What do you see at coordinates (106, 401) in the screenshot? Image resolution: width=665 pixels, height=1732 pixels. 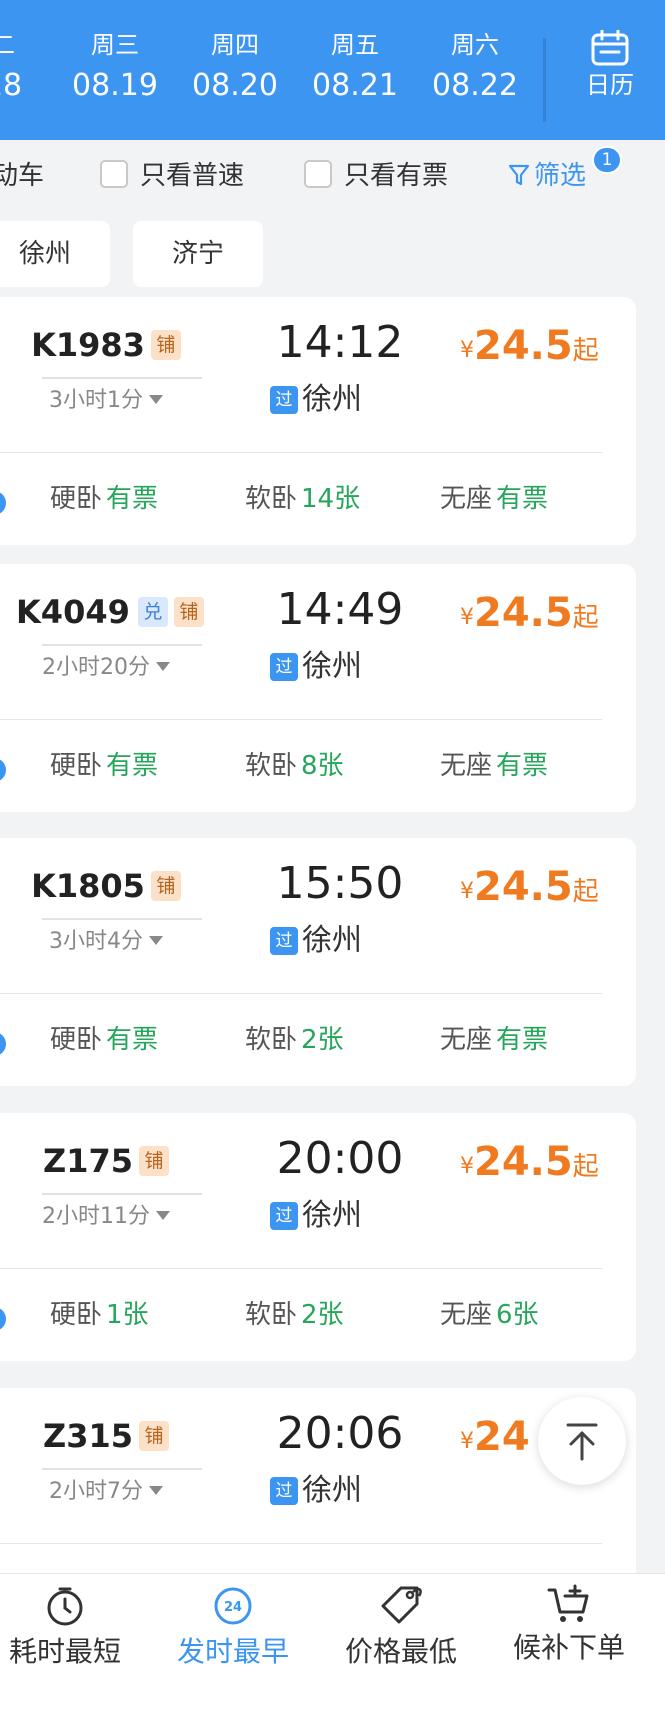 I see `duration-toggle: 3小时1分` at bounding box center [106, 401].